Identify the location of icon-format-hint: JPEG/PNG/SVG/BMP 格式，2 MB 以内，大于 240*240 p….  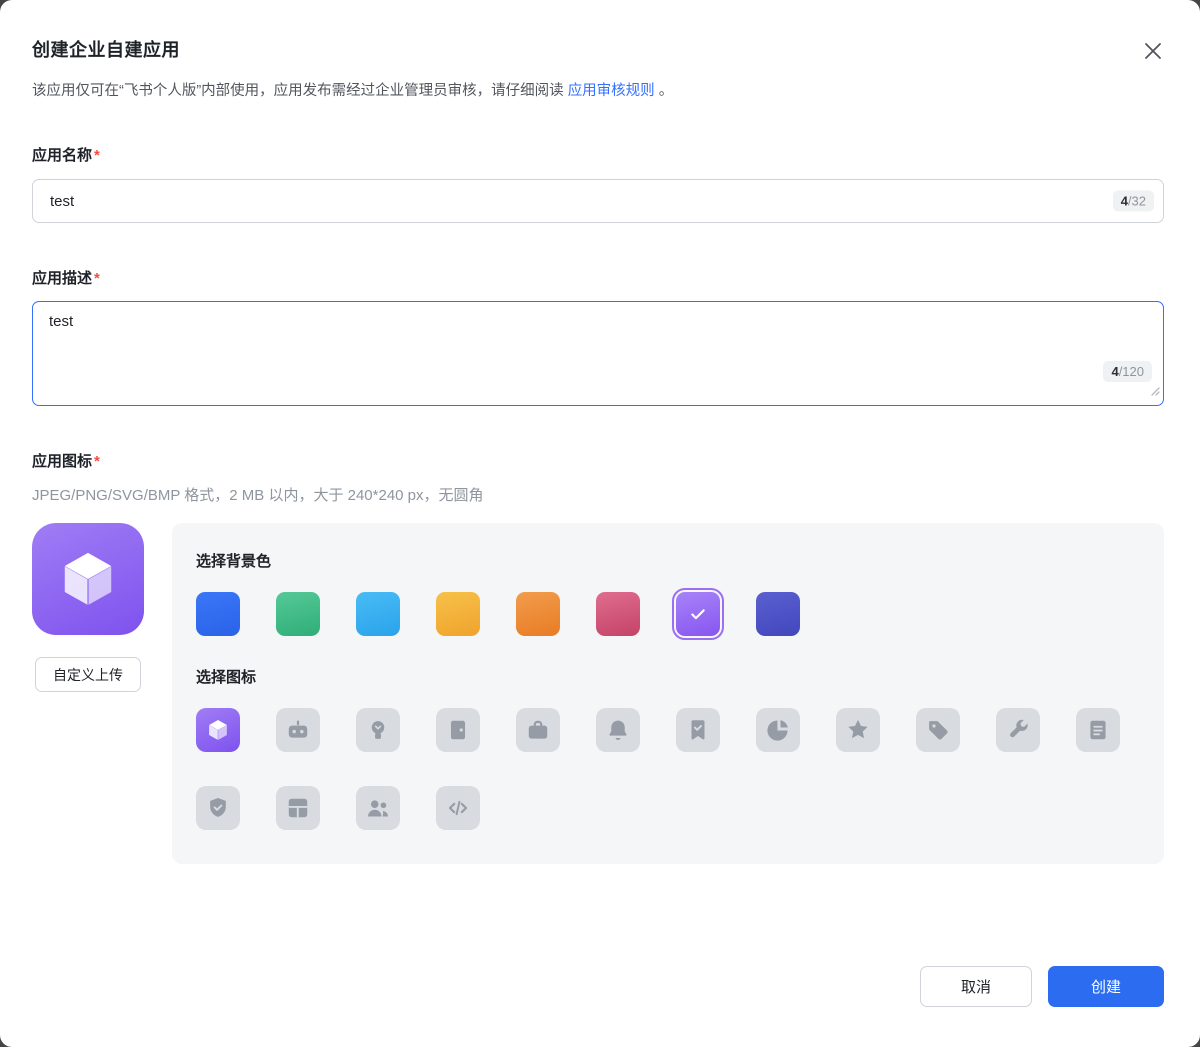
(258, 495).